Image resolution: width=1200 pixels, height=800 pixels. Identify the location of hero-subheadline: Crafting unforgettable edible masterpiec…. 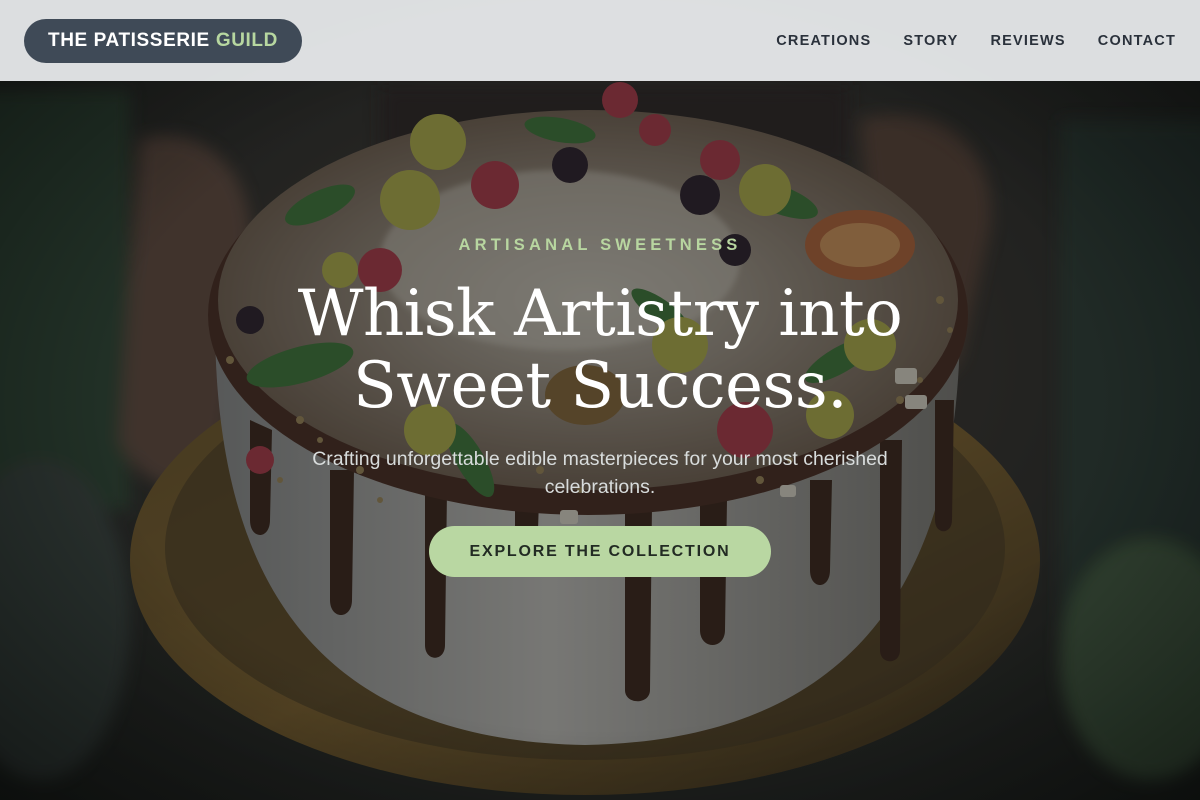
(600, 473).